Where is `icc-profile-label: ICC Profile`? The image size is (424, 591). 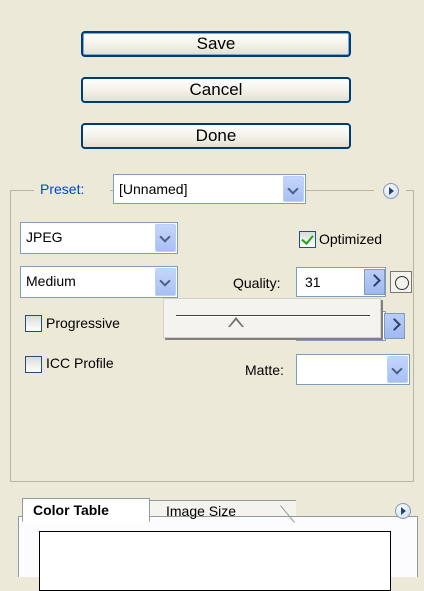 icc-profile-label: ICC Profile is located at coordinates (80, 363).